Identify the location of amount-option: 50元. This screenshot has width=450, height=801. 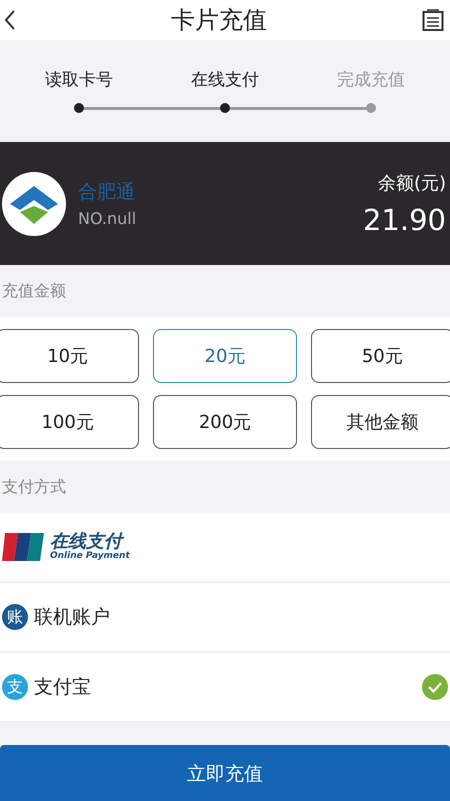
(380, 356).